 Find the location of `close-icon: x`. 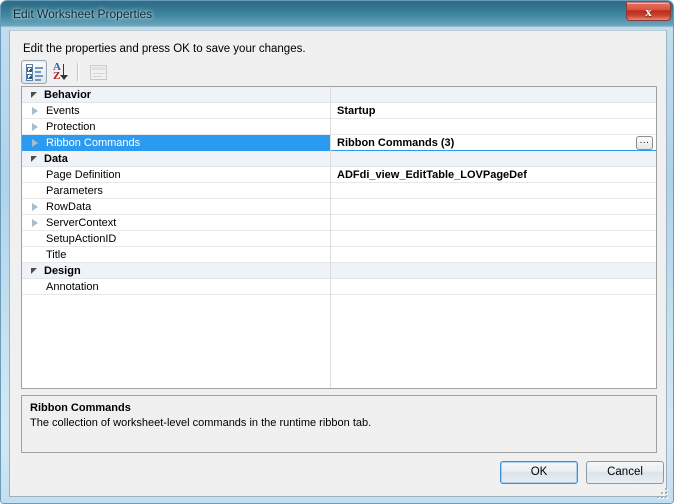

close-icon: x is located at coordinates (648, 11).